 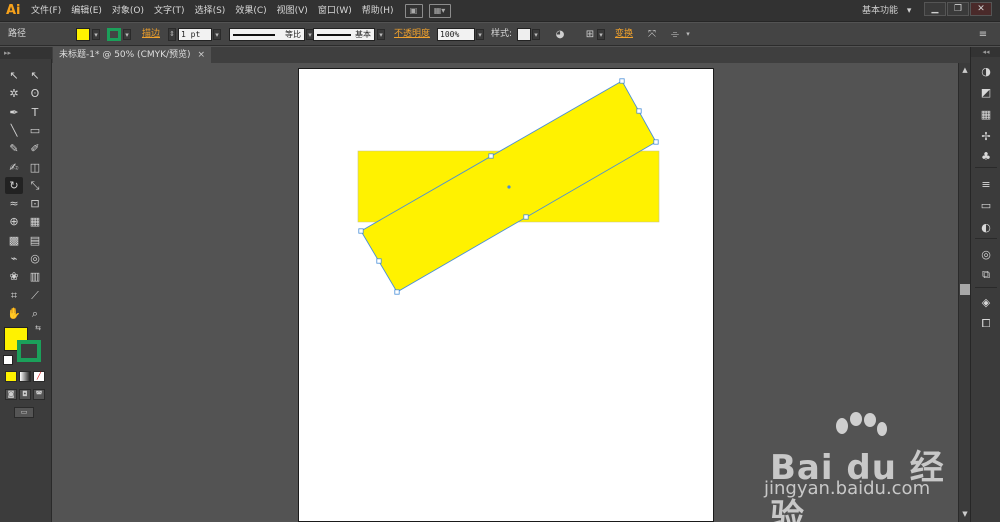 I want to click on stroke-weight-field: 1 pt, so click(x=195, y=34).